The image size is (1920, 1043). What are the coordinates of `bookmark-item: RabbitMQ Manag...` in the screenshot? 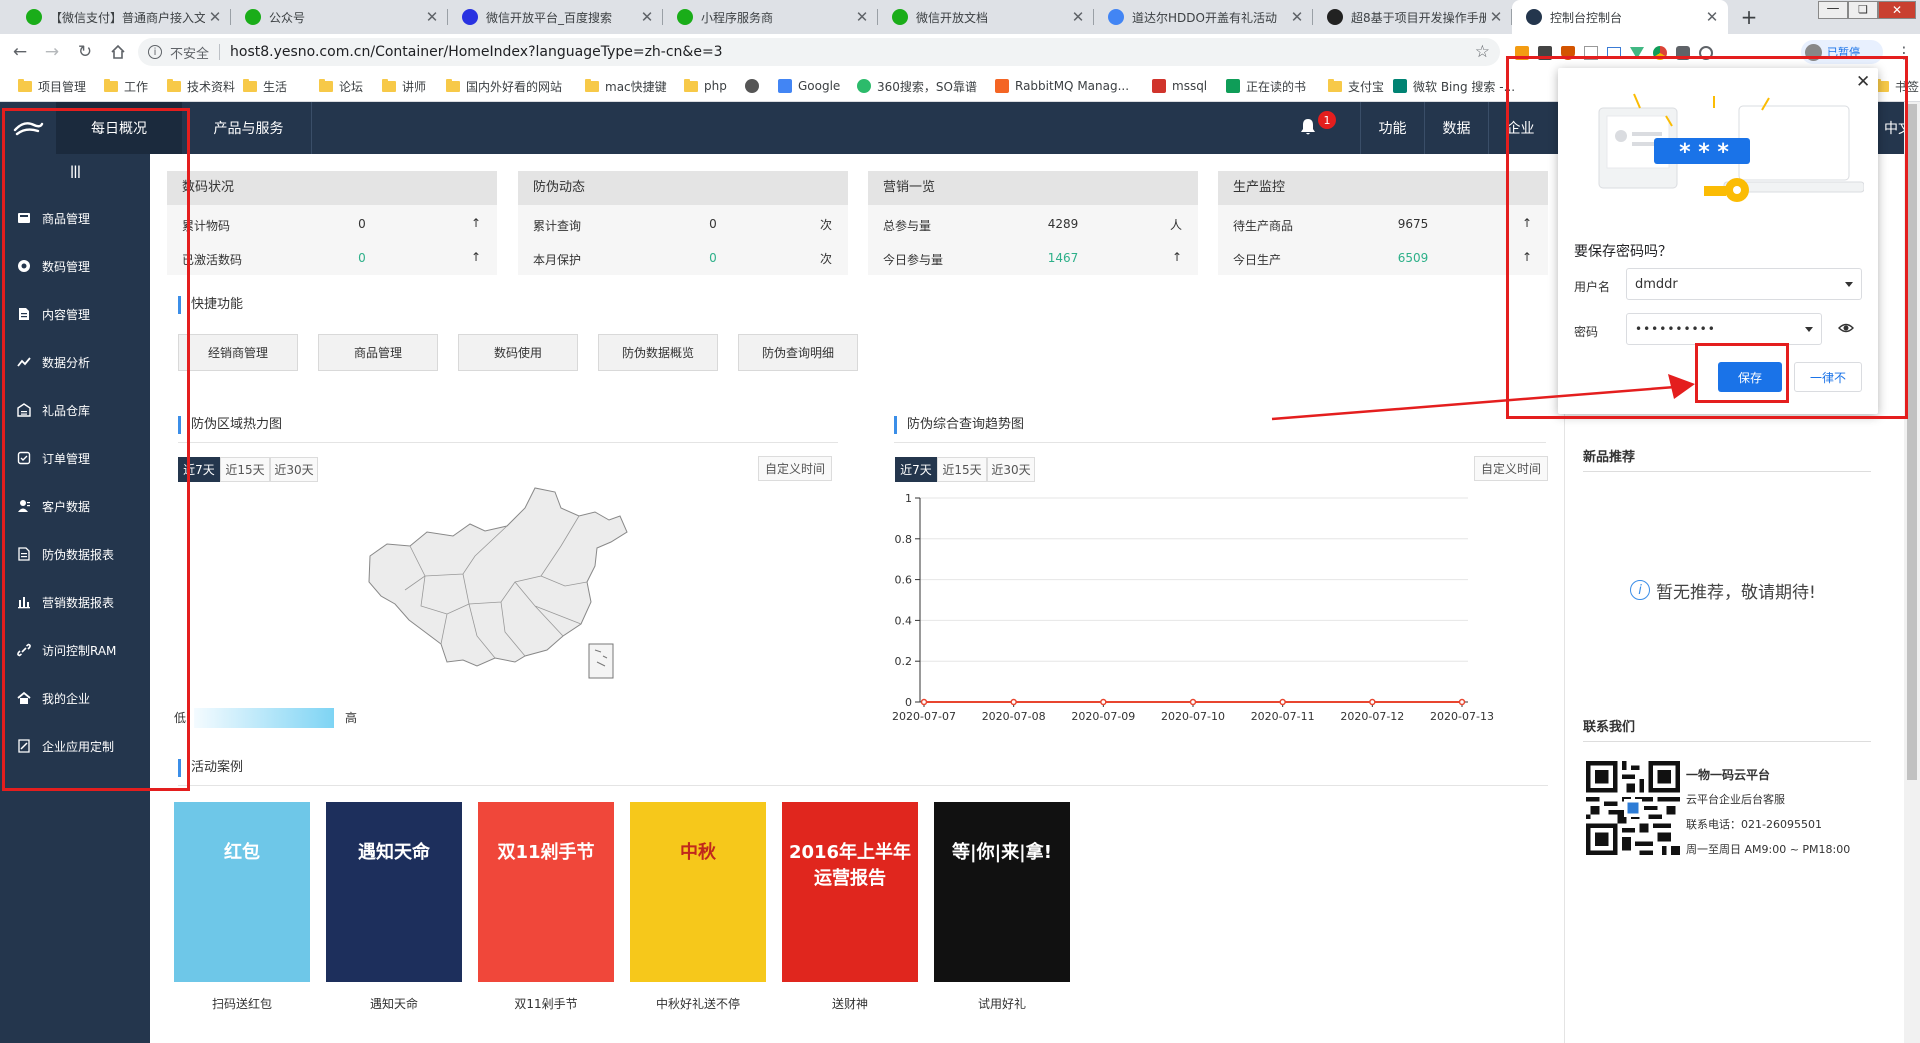 It's located at (1062, 86).